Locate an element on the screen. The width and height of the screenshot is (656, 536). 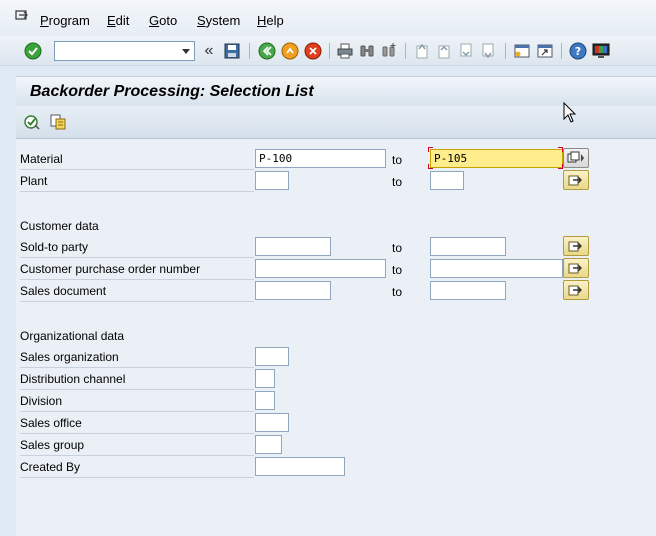
material-to-input: P-105 is located at coordinates (496, 158).